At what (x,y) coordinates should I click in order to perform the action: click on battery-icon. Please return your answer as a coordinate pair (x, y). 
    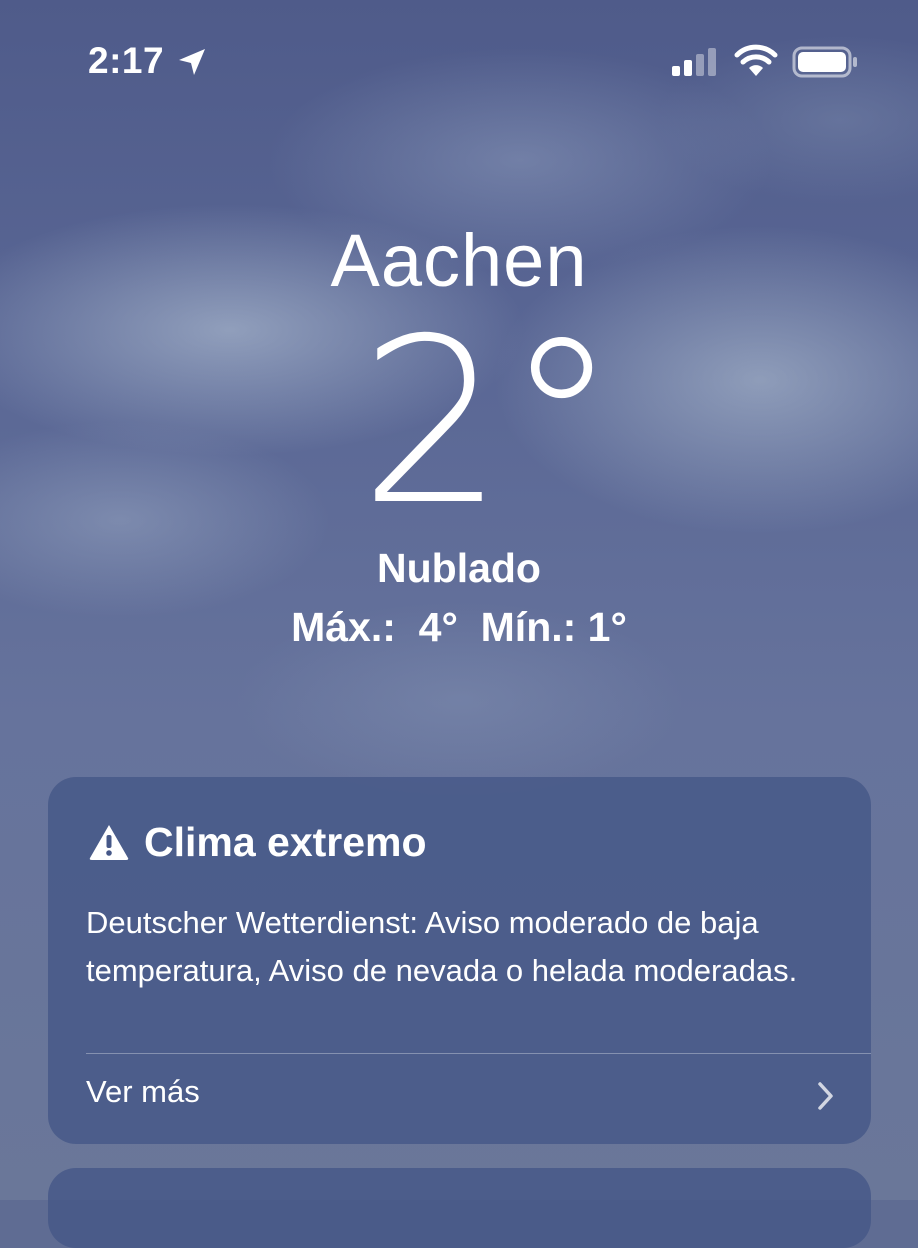
    Looking at the image, I should click on (824, 62).